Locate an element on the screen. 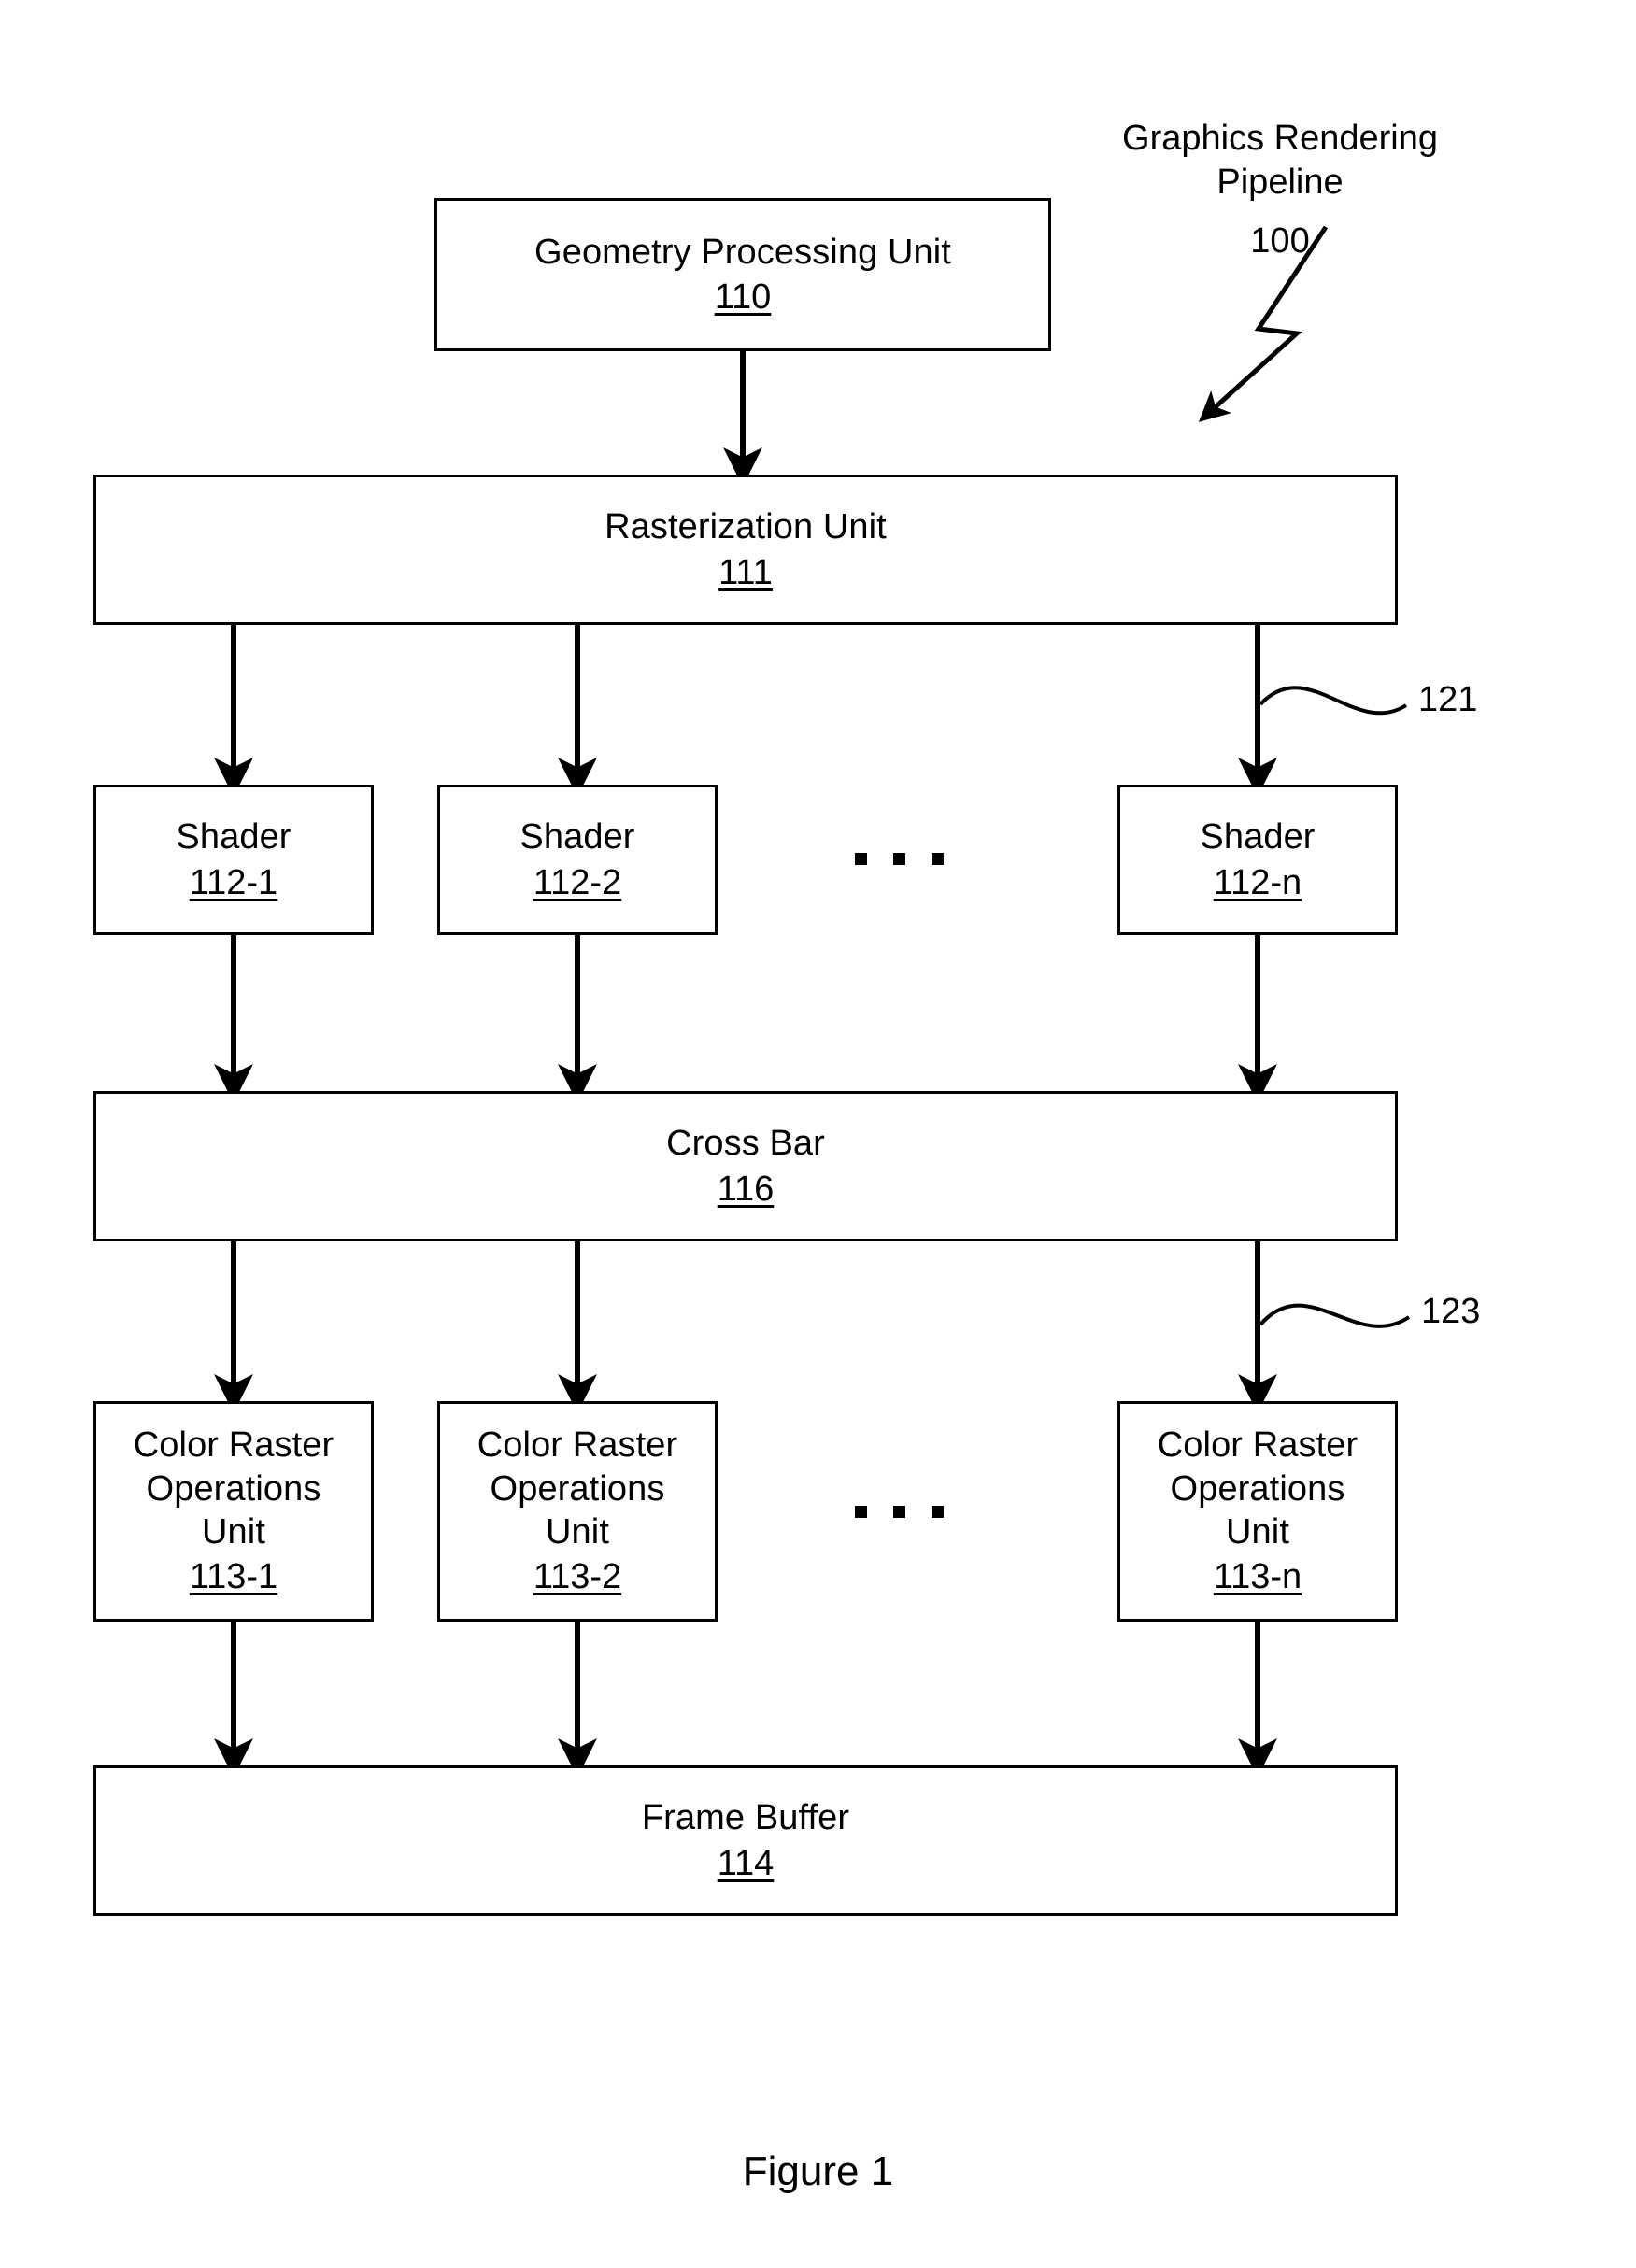 This screenshot has height=2268, width=1636. node-cross-bar: Cross Bar 116 is located at coordinates (745, 1166).